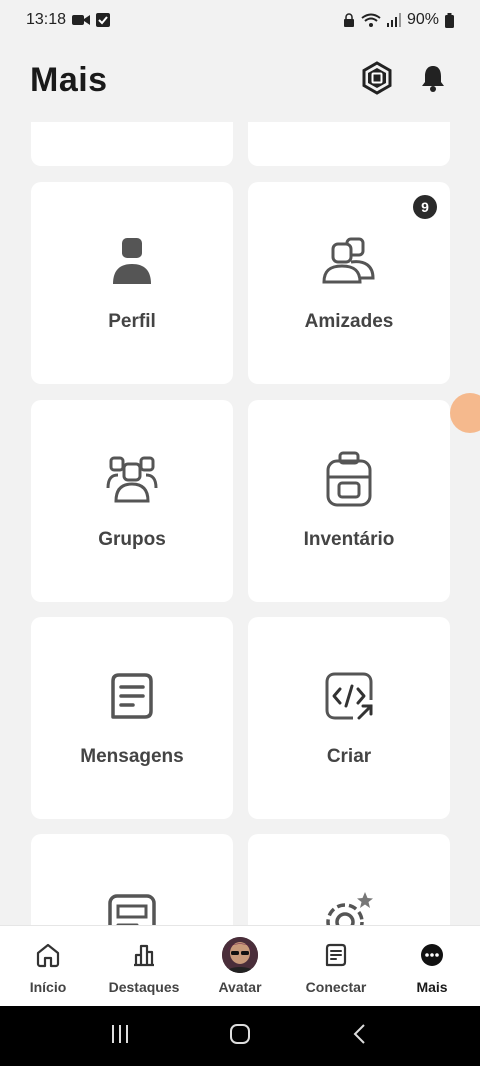 This screenshot has width=480, height=1066. What do you see at coordinates (240, 80) in the screenshot?
I see `header: Mais` at bounding box center [240, 80].